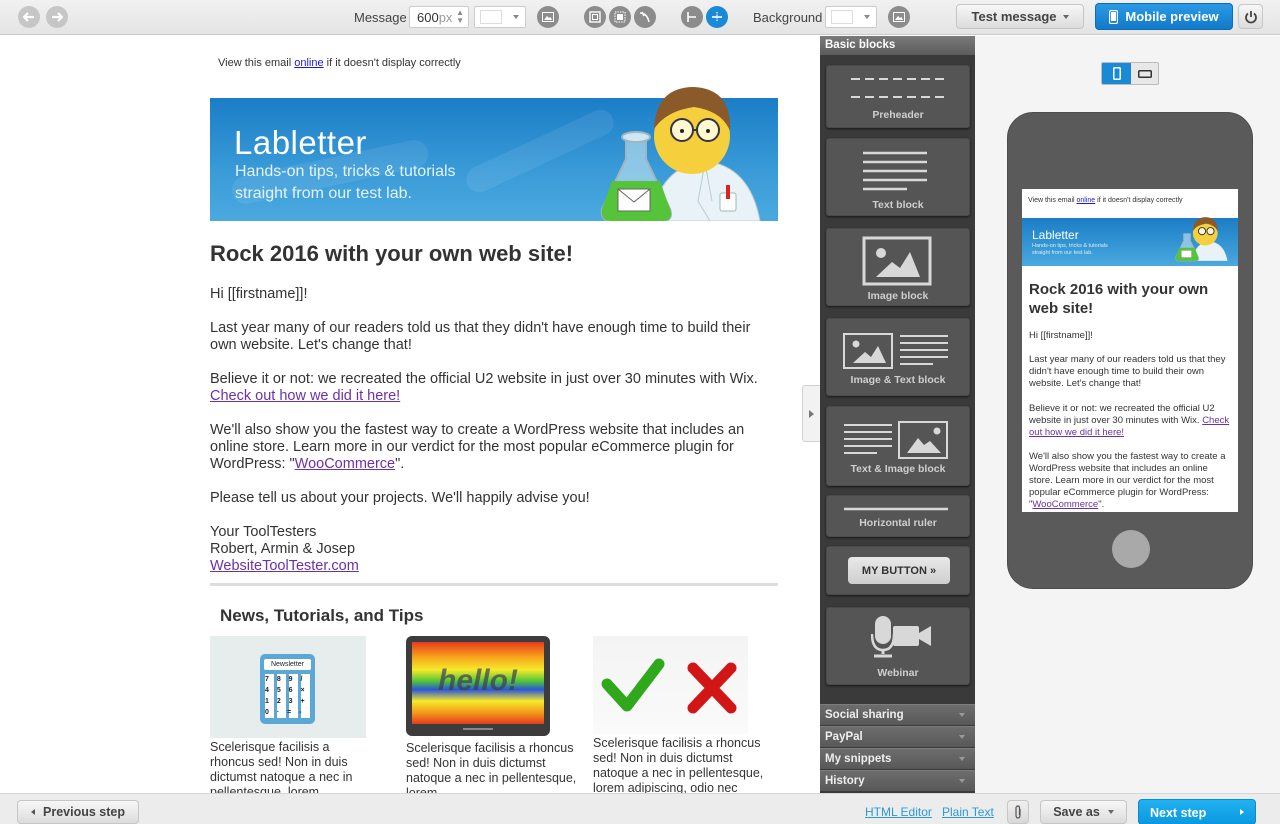 This screenshot has width=1280, height=824. I want to click on landscape-phone-icon, so click(1145, 73).